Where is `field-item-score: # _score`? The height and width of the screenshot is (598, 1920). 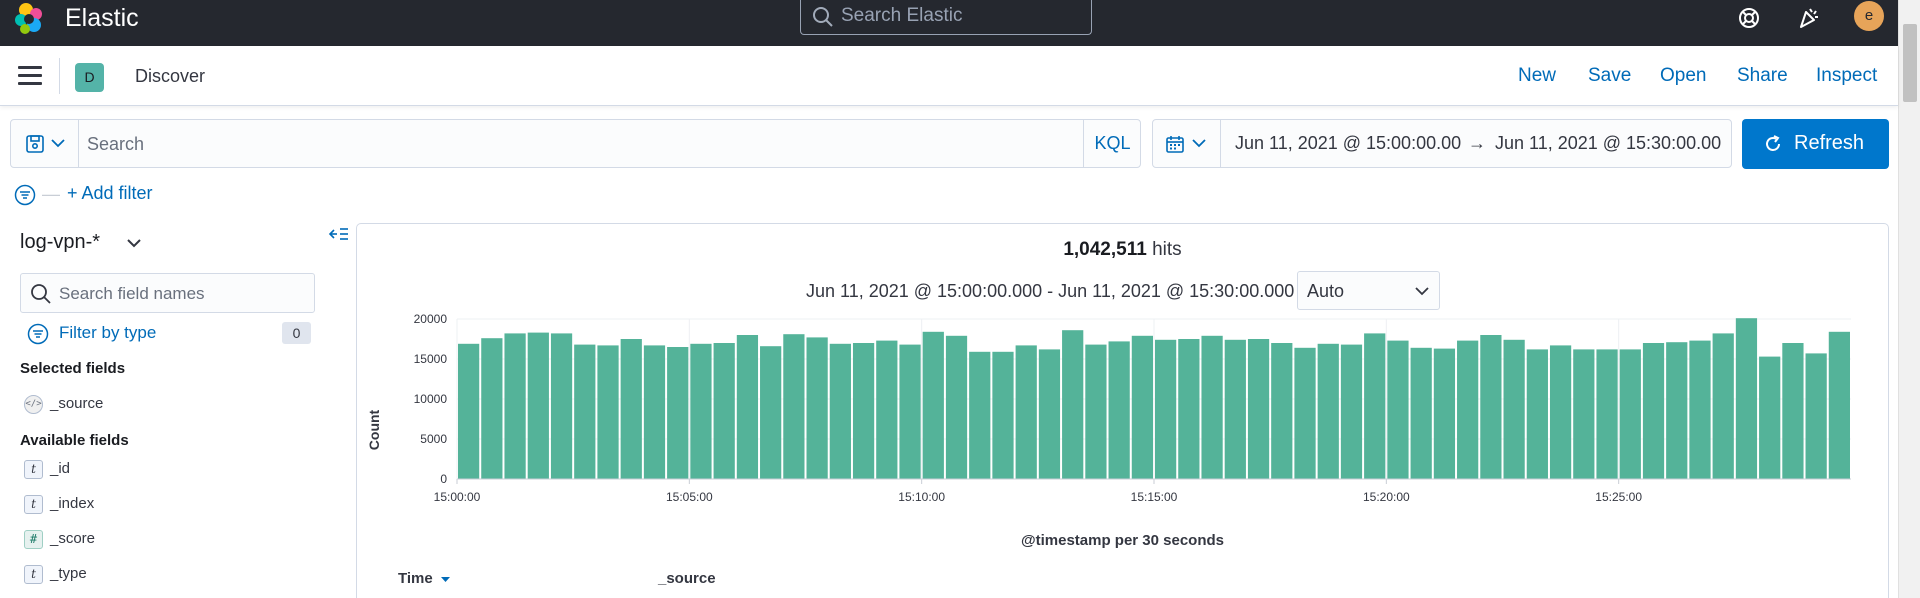
field-item-score: # _score is located at coordinates (184, 540).